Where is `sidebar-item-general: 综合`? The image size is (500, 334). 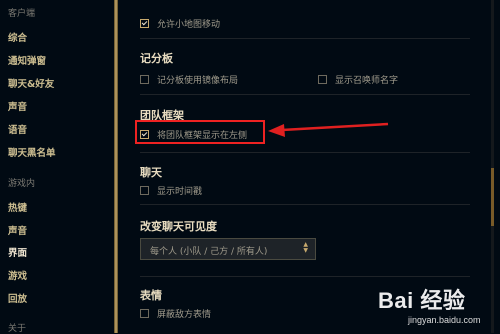 sidebar-item-general: 综合 is located at coordinates (17, 37).